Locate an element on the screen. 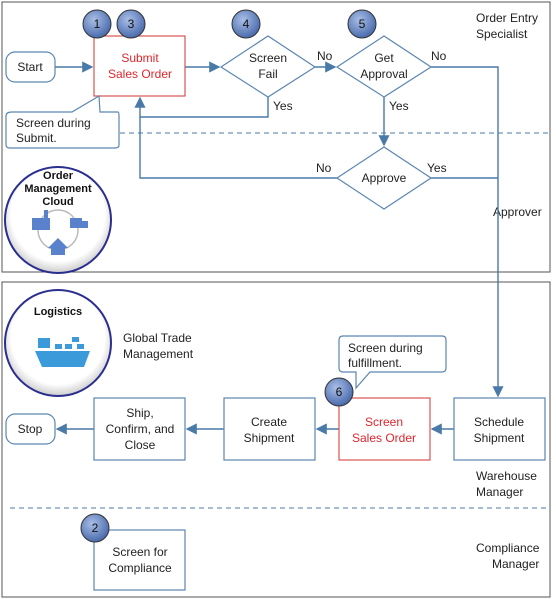 The width and height of the screenshot is (556, 599). callout-text: fulfillment. is located at coordinates (375, 363).